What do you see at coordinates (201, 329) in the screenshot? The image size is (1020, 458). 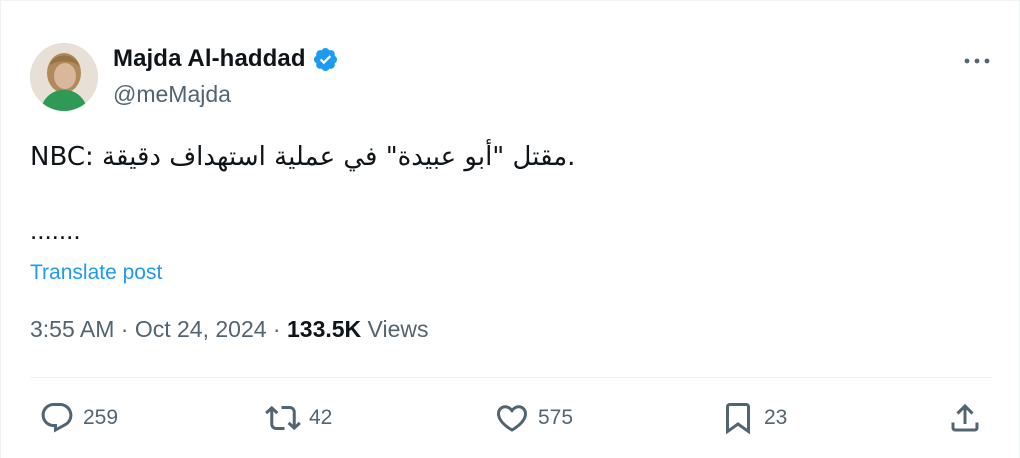 I see `tweet-date: Oct 24, 2024` at bounding box center [201, 329].